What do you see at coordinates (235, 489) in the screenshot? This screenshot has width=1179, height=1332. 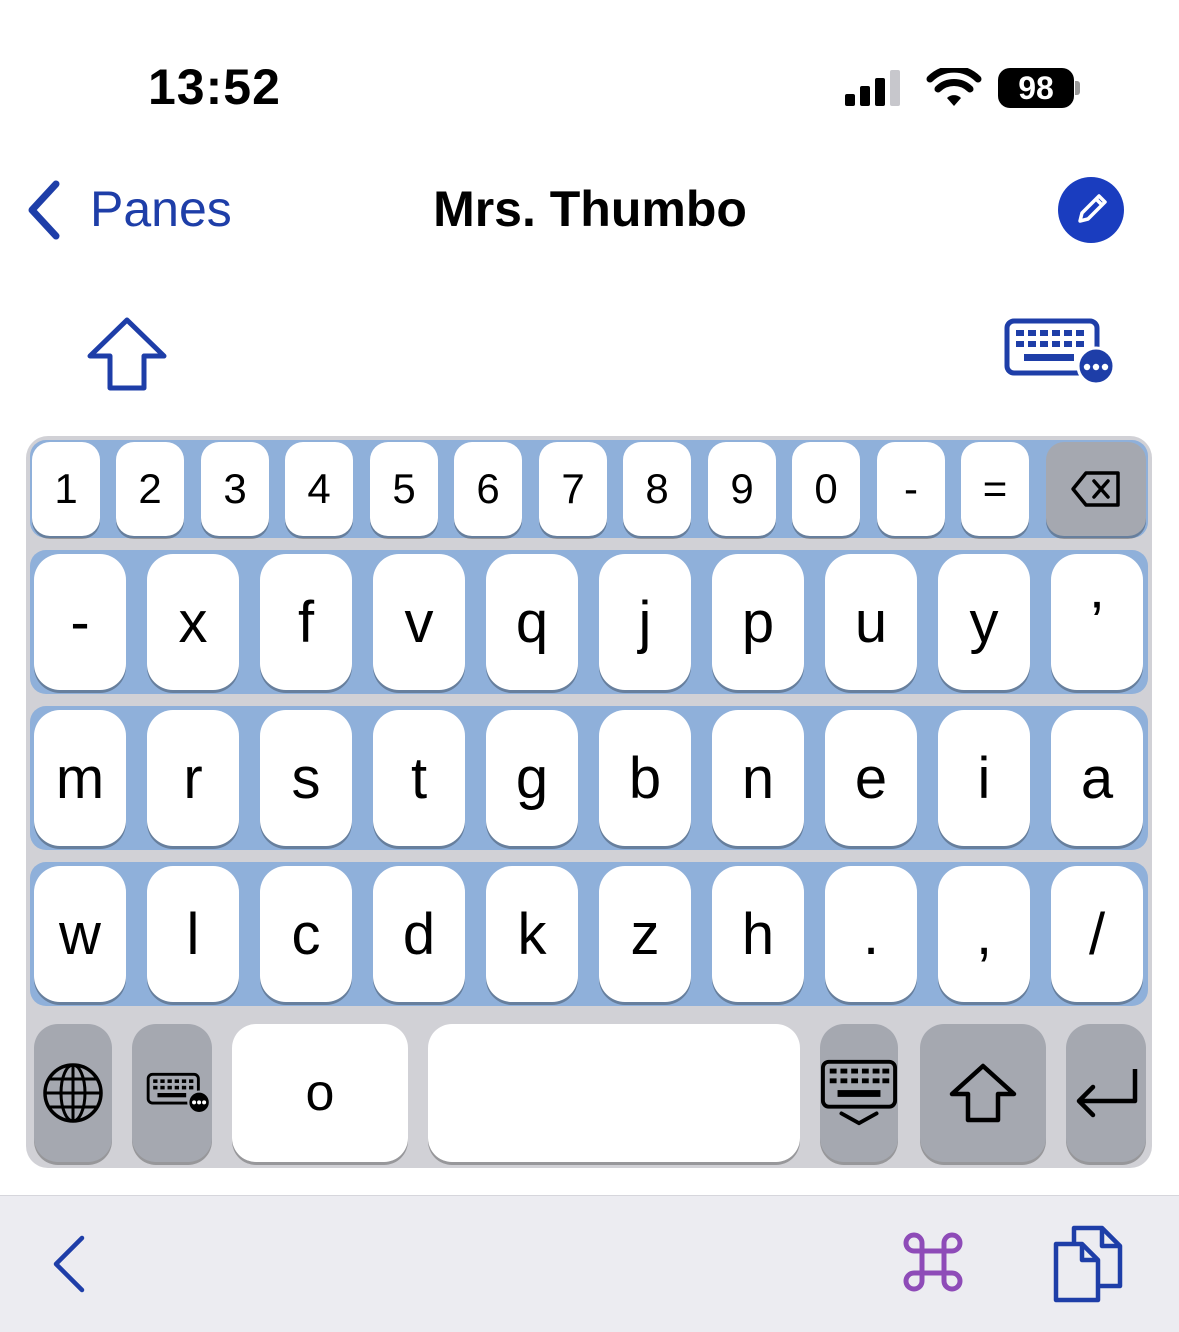 I see `key-3: 3` at bounding box center [235, 489].